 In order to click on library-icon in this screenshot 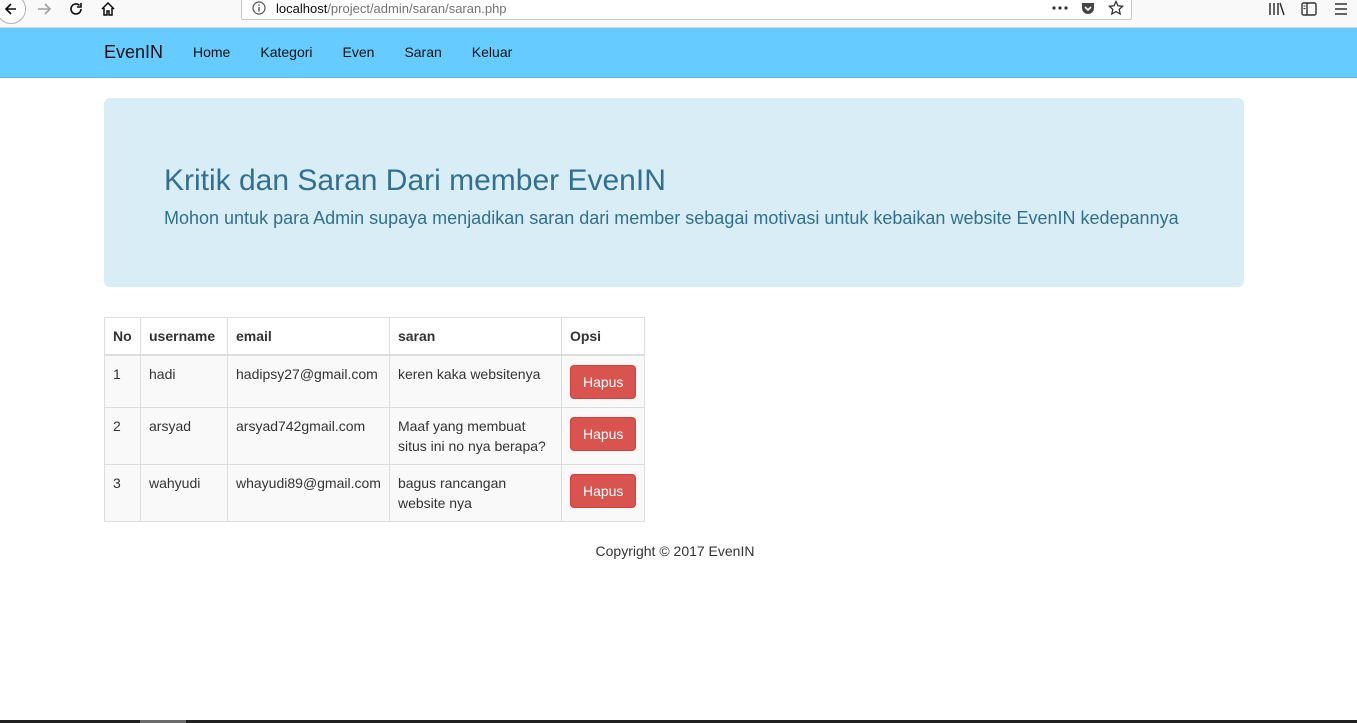, I will do `click(1277, 9)`.